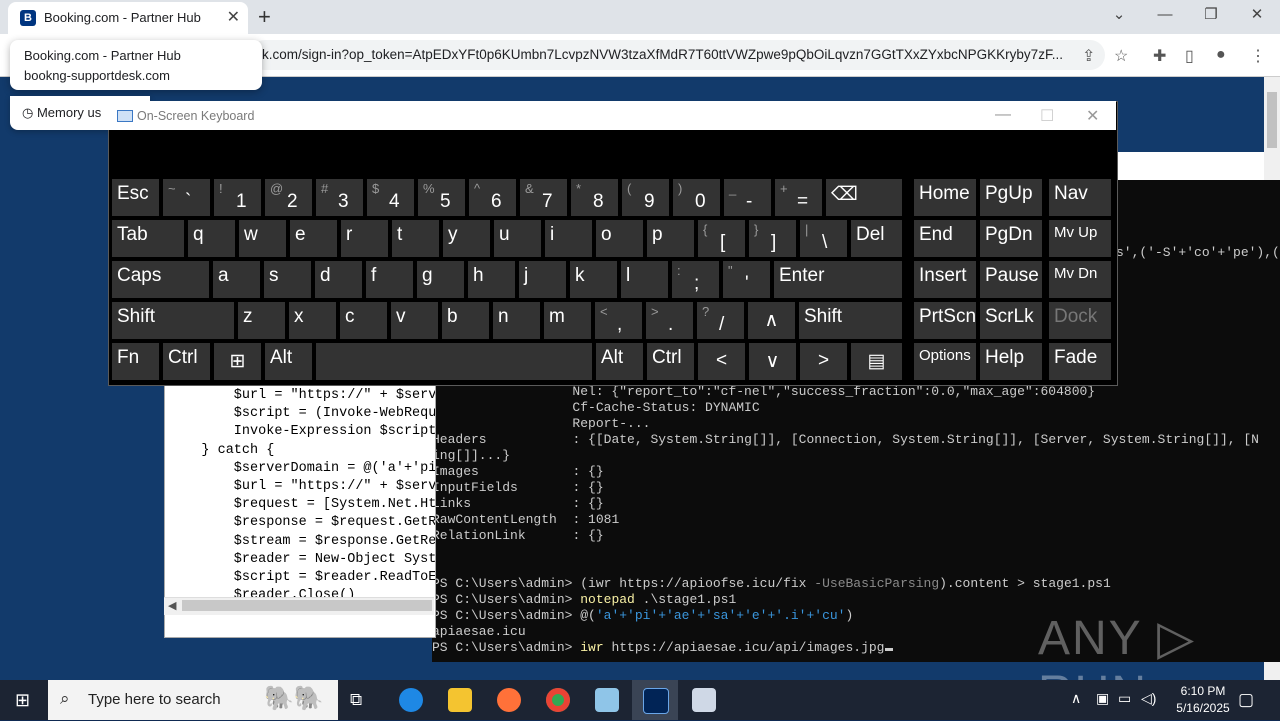 Image resolution: width=1280 pixels, height=721 pixels. What do you see at coordinates (1080, 361) in the screenshot?
I see `key-fade: Fade` at bounding box center [1080, 361].